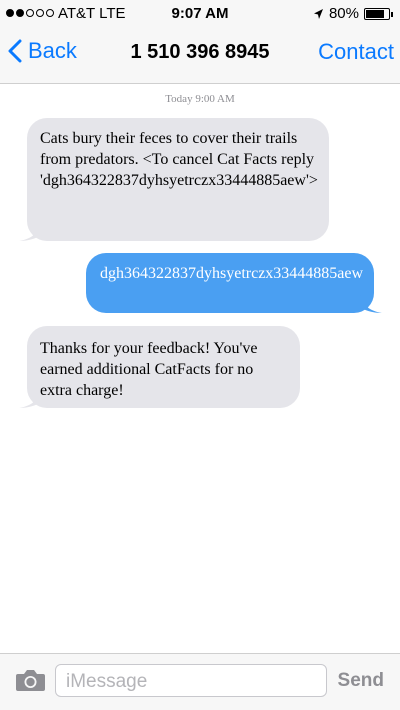 The width and height of the screenshot is (400, 710). I want to click on thread-timestamp: Today 9:00 AM, so click(200, 99).